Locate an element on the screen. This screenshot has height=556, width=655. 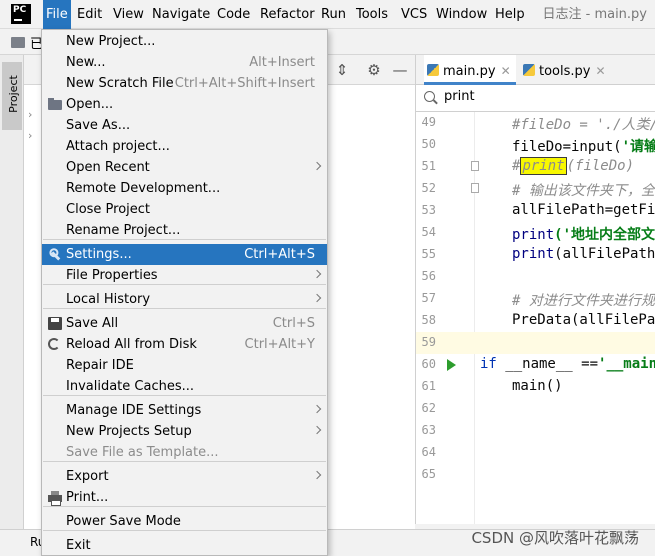
code-line: 54 print('地址内全部文件 is located at coordinates (535, 233).